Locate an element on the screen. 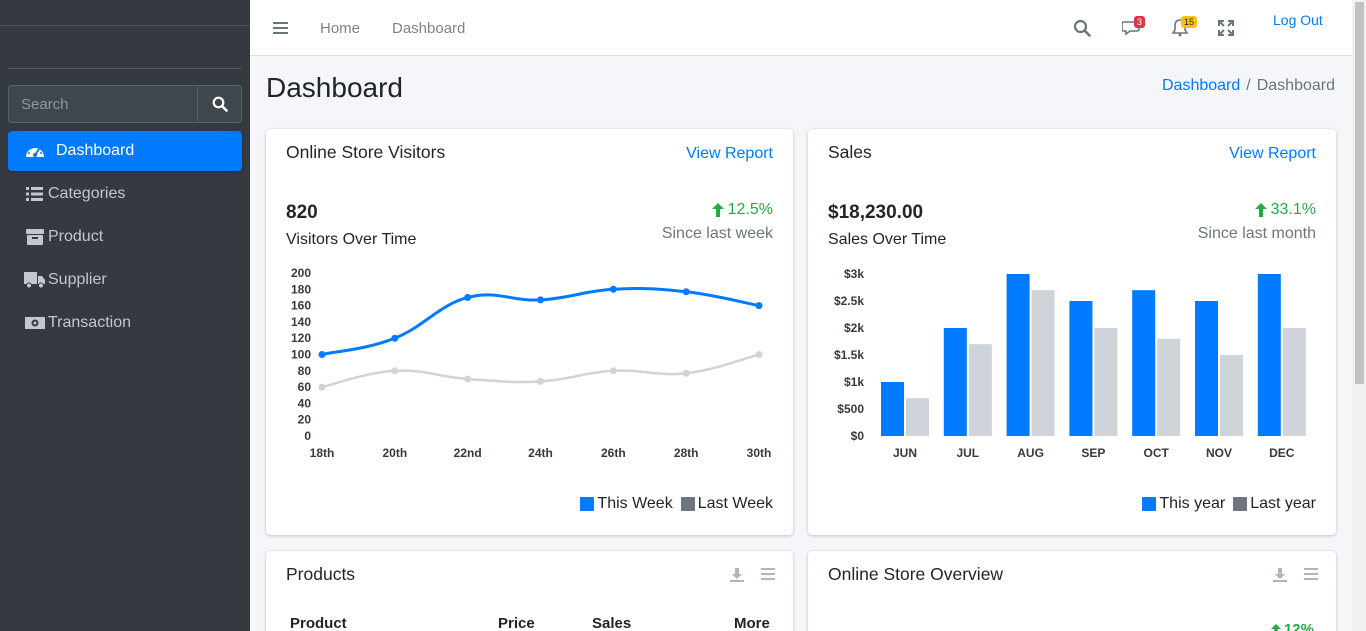  x-tick-label: DEC is located at coordinates (1282, 453).